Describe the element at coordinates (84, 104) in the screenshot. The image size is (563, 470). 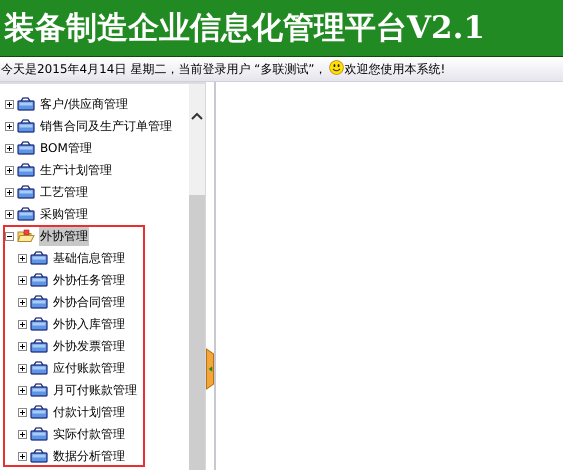
I see `tree-item: 客户/供应商管理` at that location.